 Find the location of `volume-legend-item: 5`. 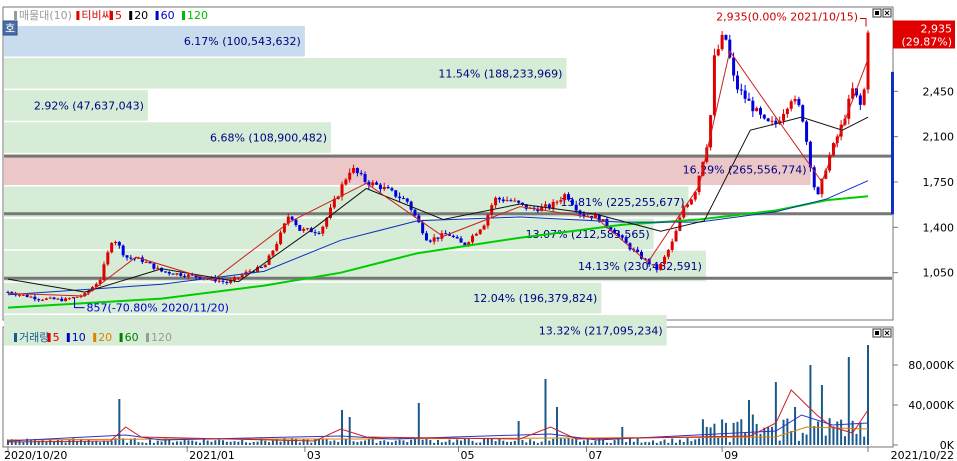

volume-legend-item: 5 is located at coordinates (56, 337).